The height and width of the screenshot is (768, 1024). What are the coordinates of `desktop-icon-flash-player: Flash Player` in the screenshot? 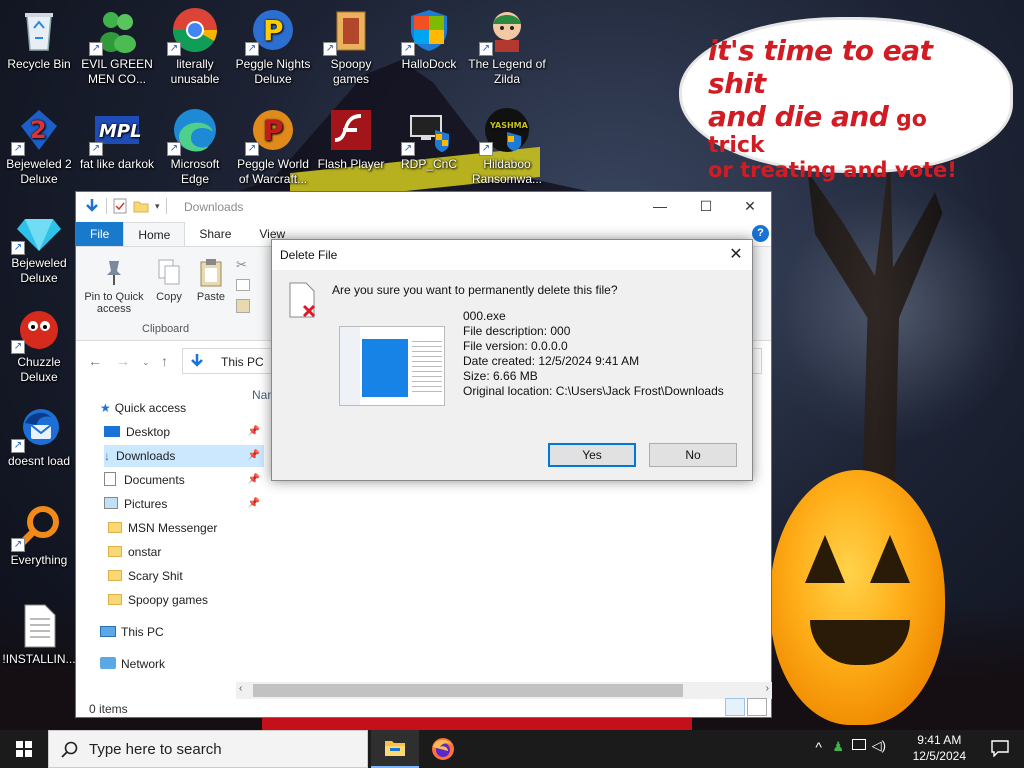 It's located at (351, 136).